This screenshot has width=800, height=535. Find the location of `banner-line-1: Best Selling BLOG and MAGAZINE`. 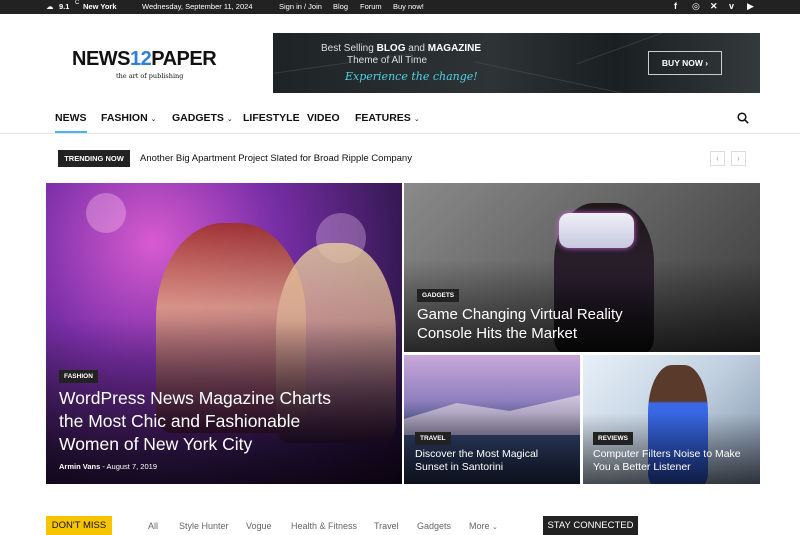

banner-line-1: Best Selling BLOG and MAGAZINE is located at coordinates (401, 48).